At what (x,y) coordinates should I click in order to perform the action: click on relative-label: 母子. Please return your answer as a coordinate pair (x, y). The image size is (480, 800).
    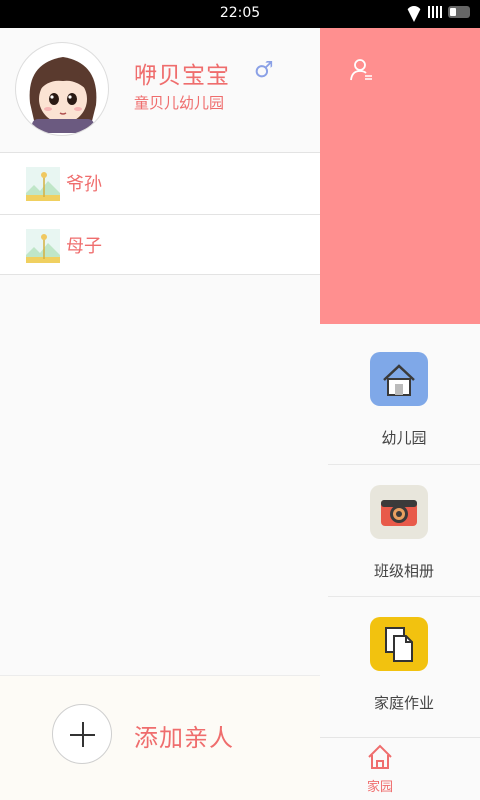
    Looking at the image, I should click on (84, 246).